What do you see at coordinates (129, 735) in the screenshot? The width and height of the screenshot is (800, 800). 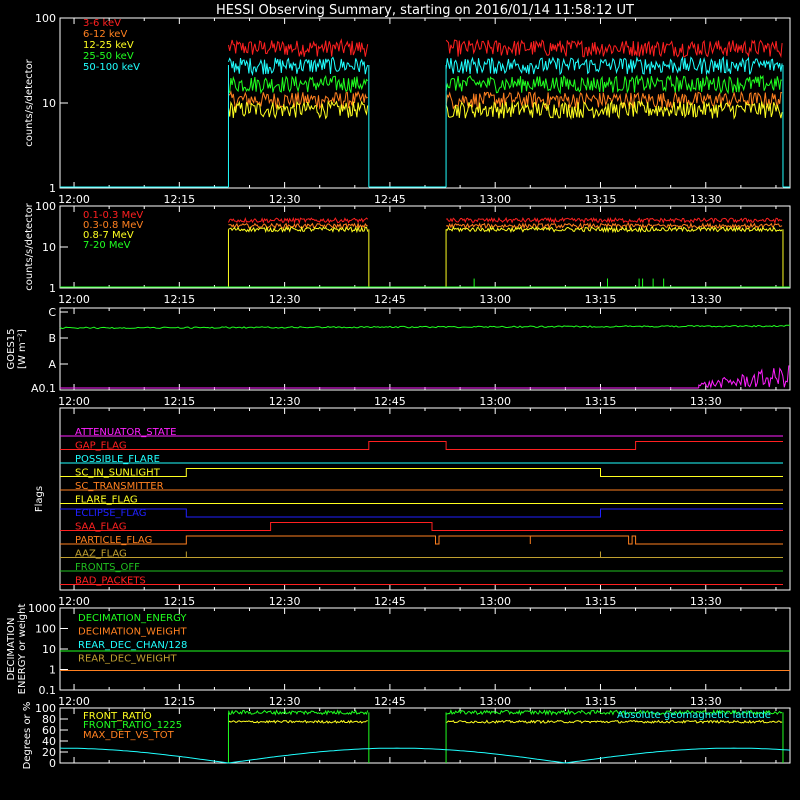 I see `legend-entry: MAX_DET_VS_TOT` at bounding box center [129, 735].